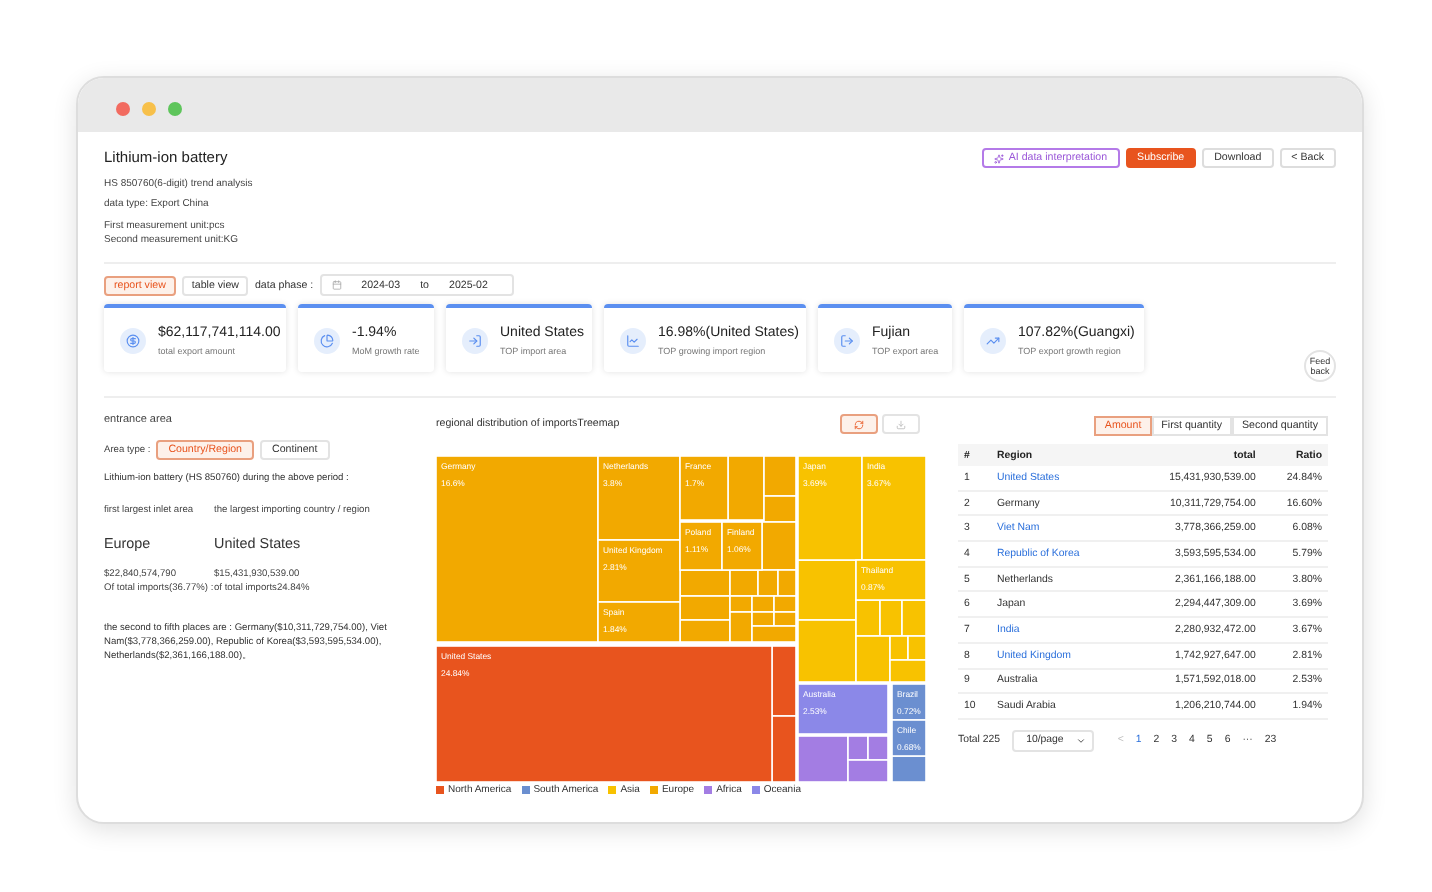  I want to click on chevron-down-icon, so click(1080, 740).